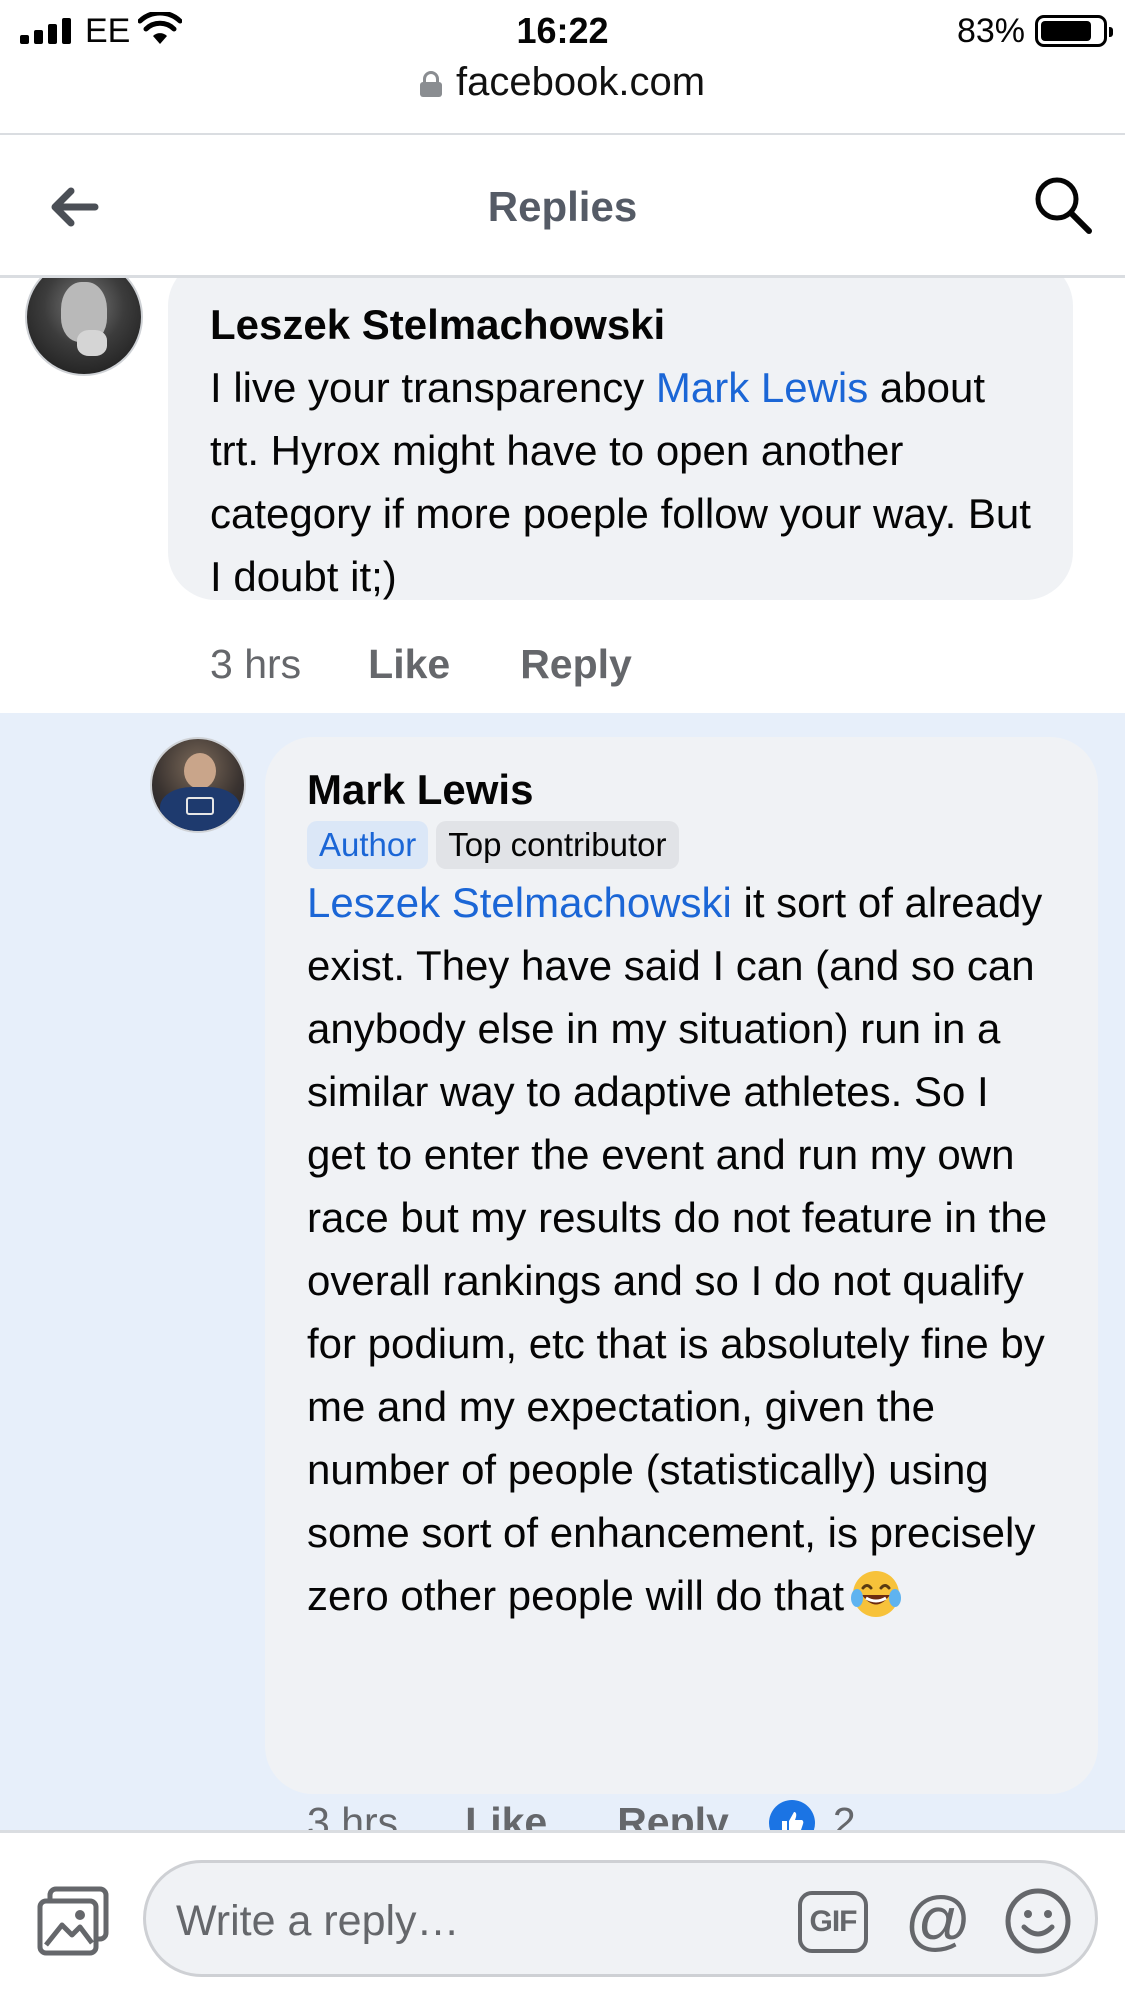  Describe the element at coordinates (682, 845) in the screenshot. I see `author-badges: Author Top contributor` at that location.